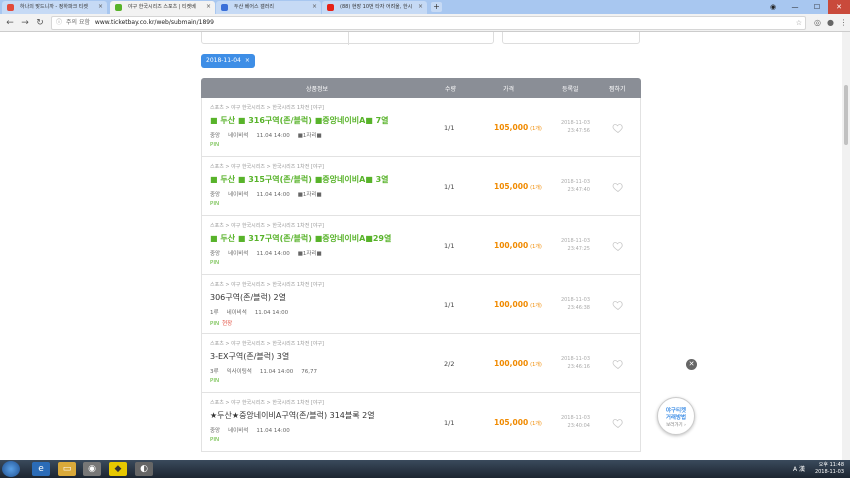  Describe the element at coordinates (574, 245) in the screenshot. I see `register-date: 2018-11-03 23:47:25` at that location.